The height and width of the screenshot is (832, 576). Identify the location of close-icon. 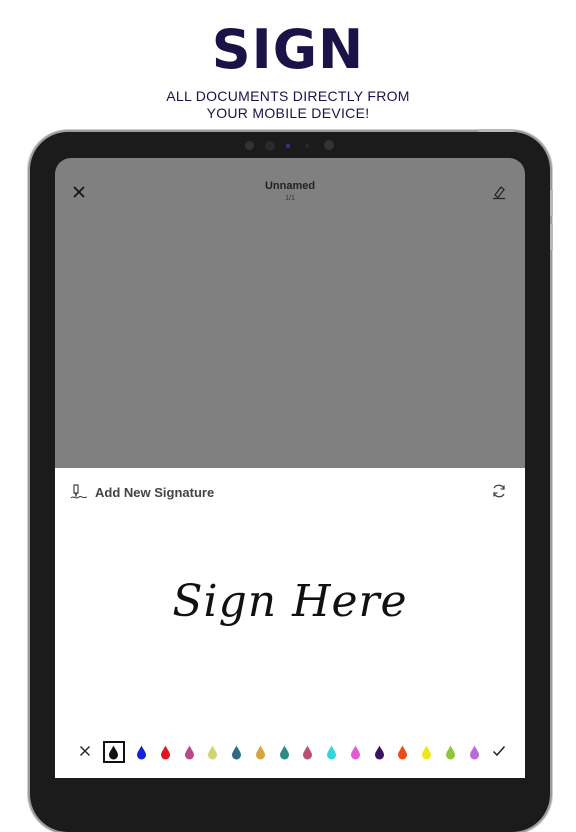
(85, 750).